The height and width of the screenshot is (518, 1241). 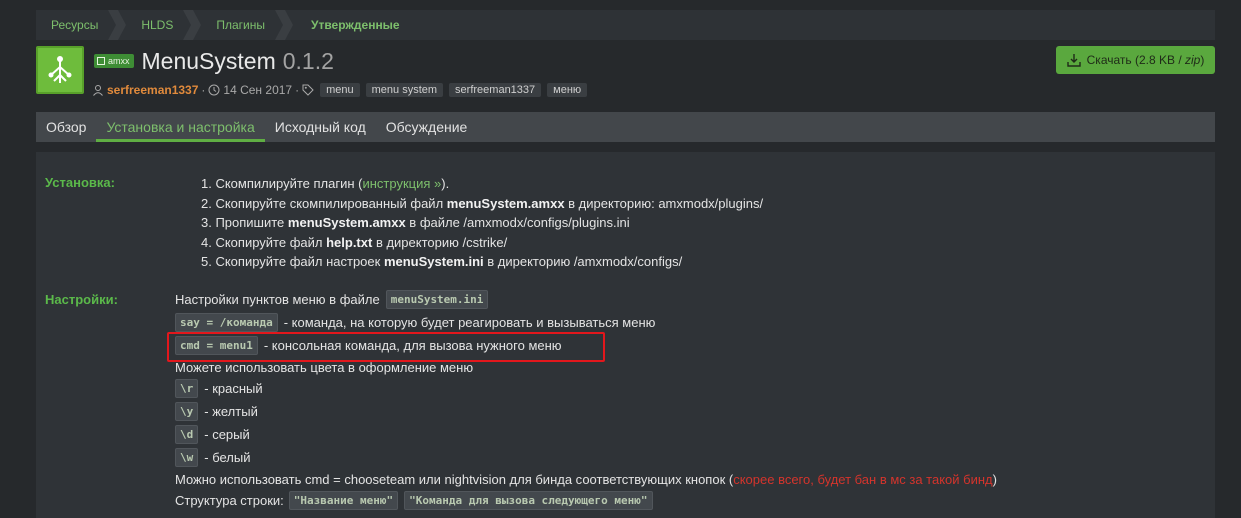 What do you see at coordinates (247, 25) in the screenshot?
I see `breadcrumb-item-plugins: Плагины` at bounding box center [247, 25].